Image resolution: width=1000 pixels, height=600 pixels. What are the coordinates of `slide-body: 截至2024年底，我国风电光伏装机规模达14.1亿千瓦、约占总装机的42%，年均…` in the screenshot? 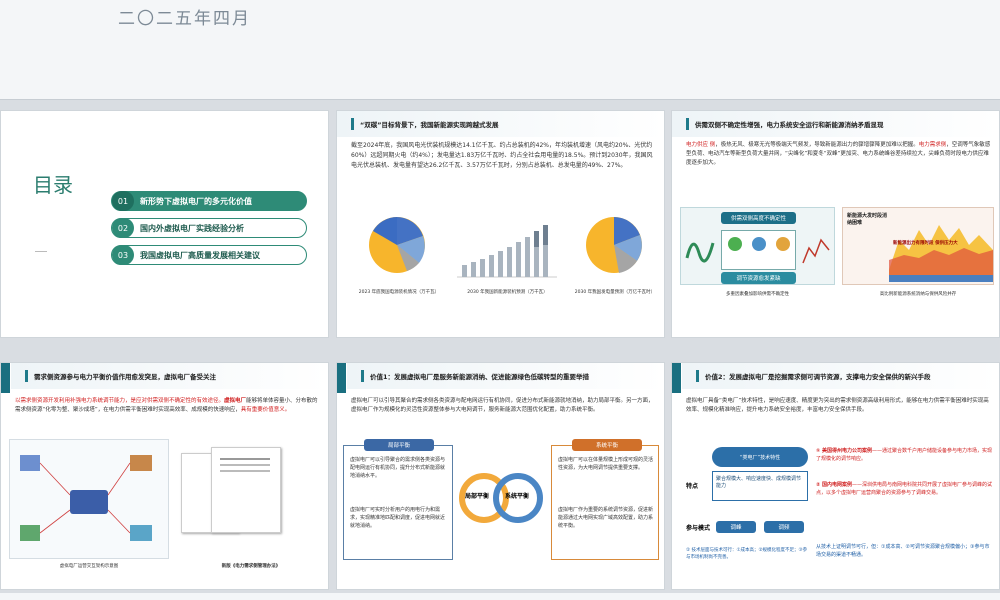 It's located at (502, 155).